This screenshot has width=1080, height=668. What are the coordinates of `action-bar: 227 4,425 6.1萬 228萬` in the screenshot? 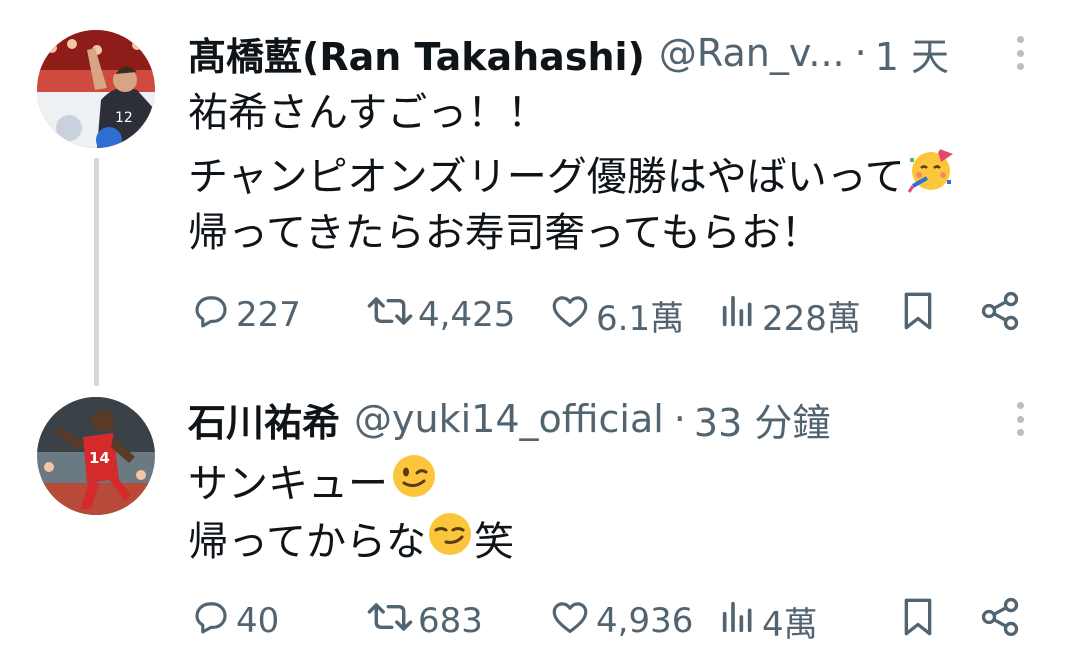 It's located at (540, 315).